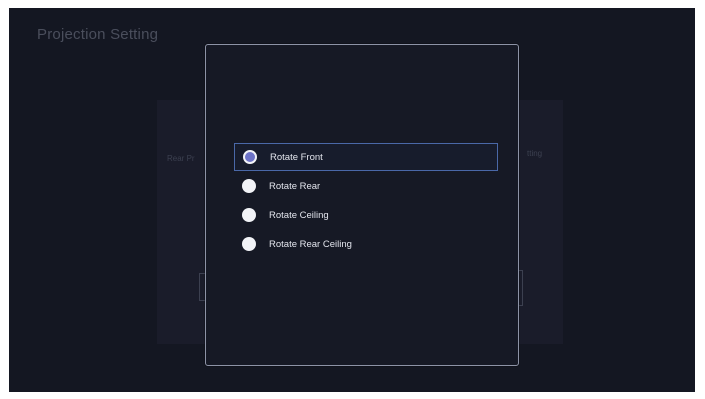 The height and width of the screenshot is (399, 705). Describe the element at coordinates (181, 158) in the screenshot. I see `background-left-label: Rear Pr` at that location.